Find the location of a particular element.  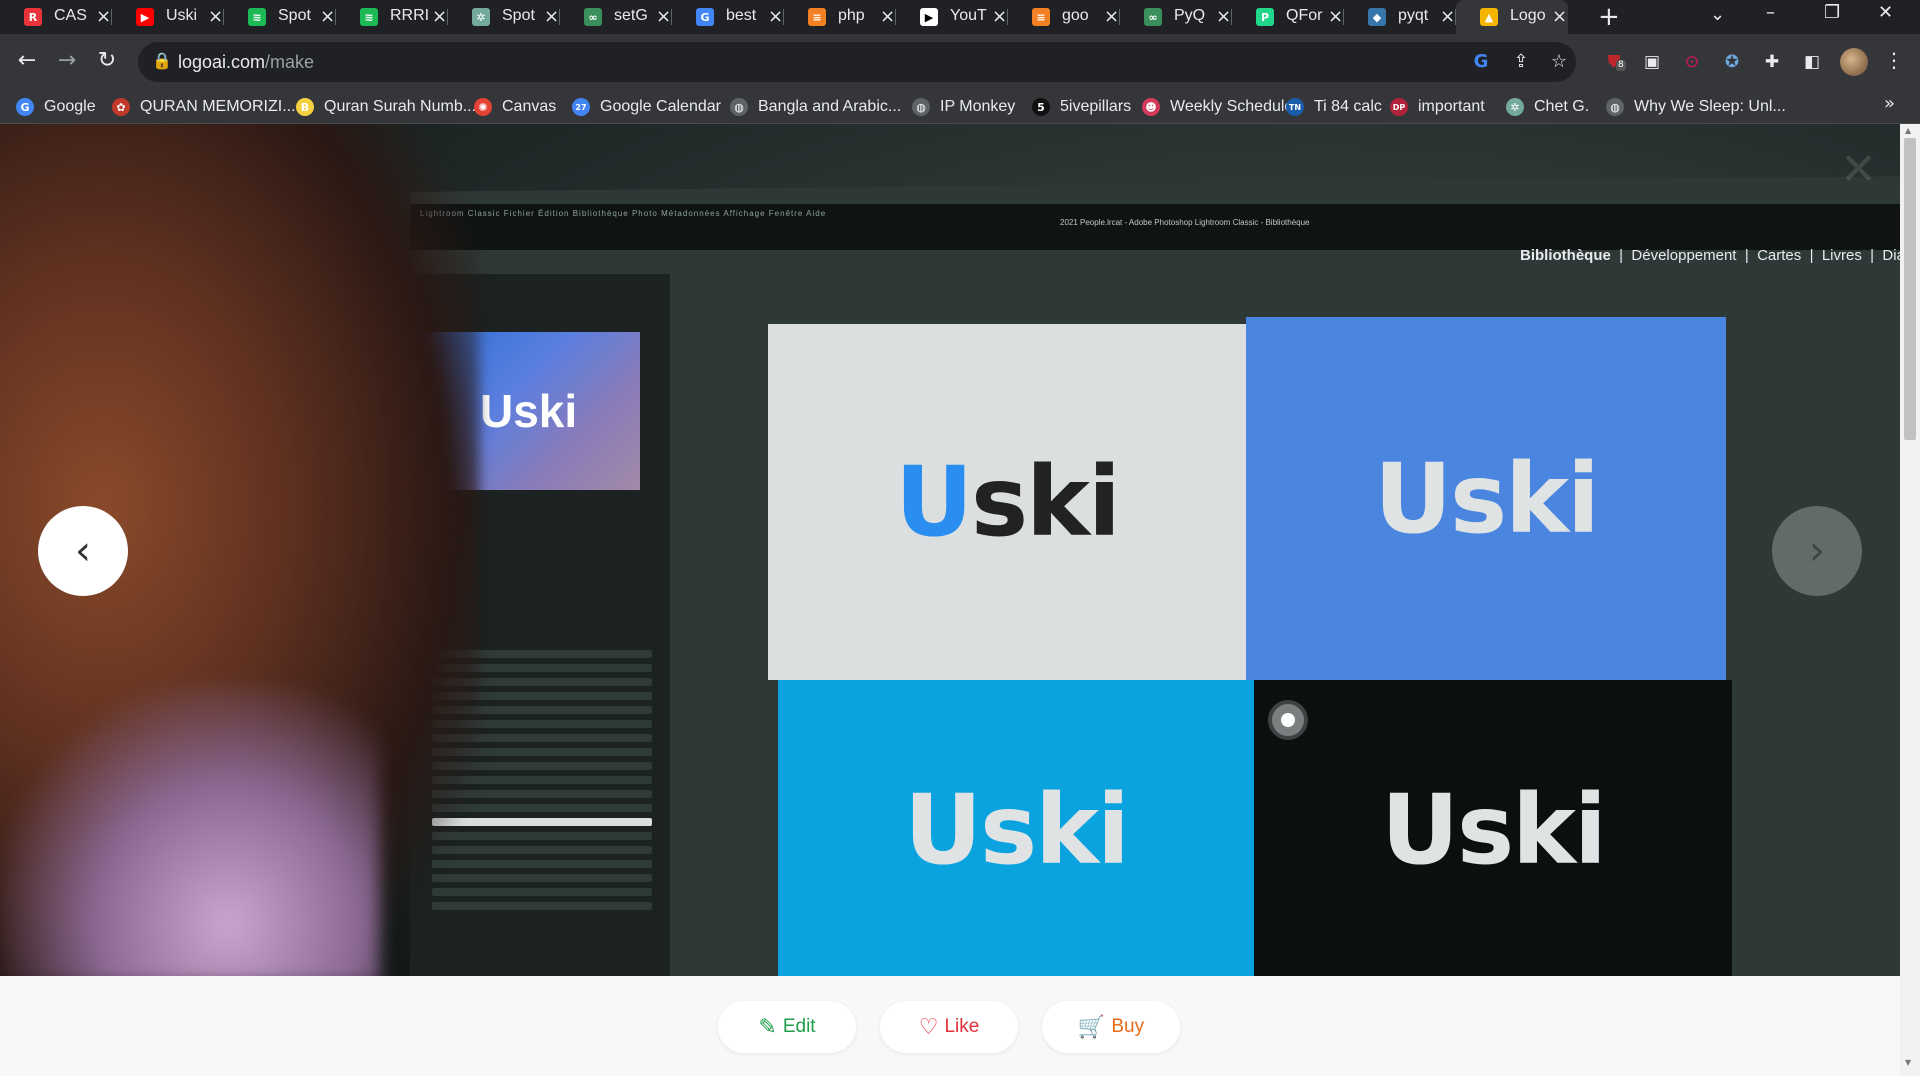

share-icon: ⇪ is located at coordinates (1521, 62).